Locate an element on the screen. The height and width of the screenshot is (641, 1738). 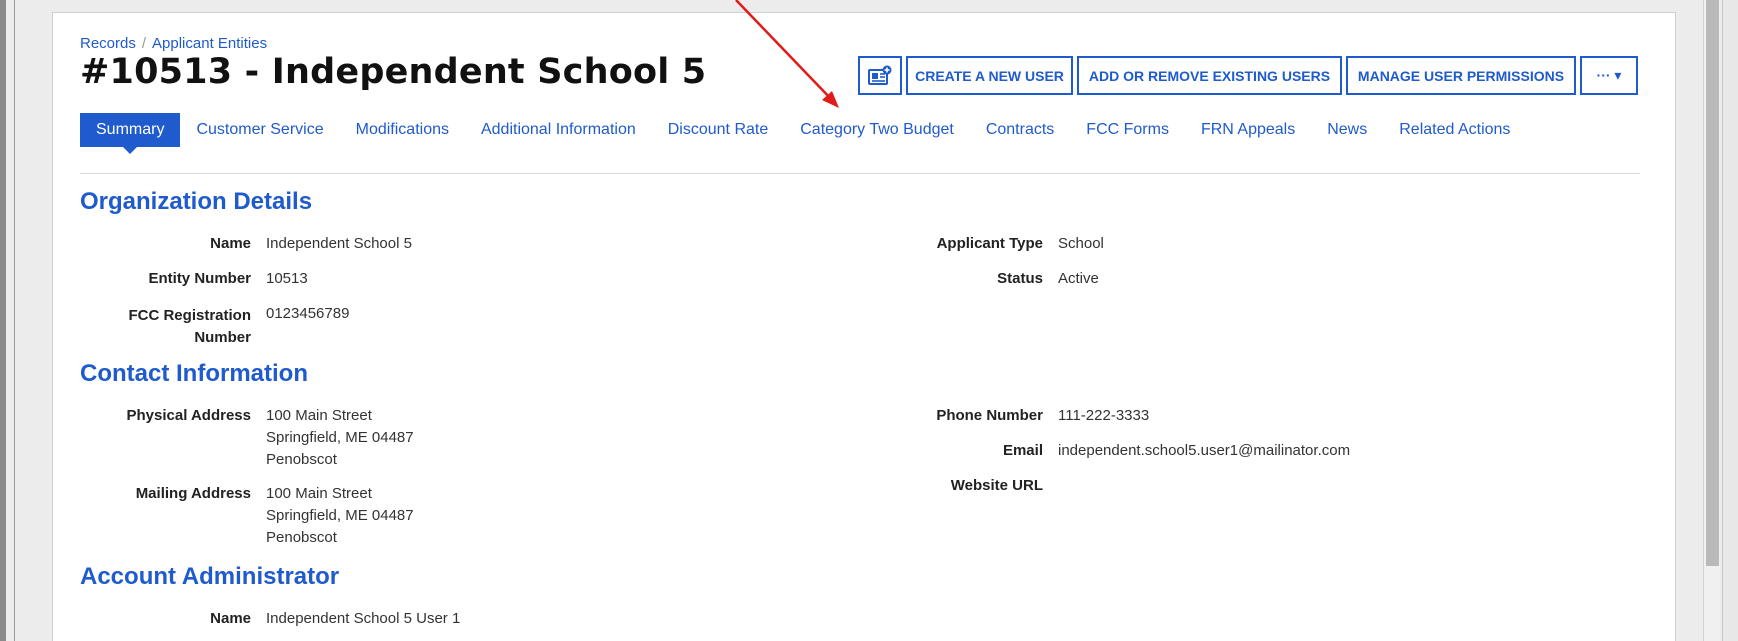
entity-number-label: Entity Number is located at coordinates (199, 278).